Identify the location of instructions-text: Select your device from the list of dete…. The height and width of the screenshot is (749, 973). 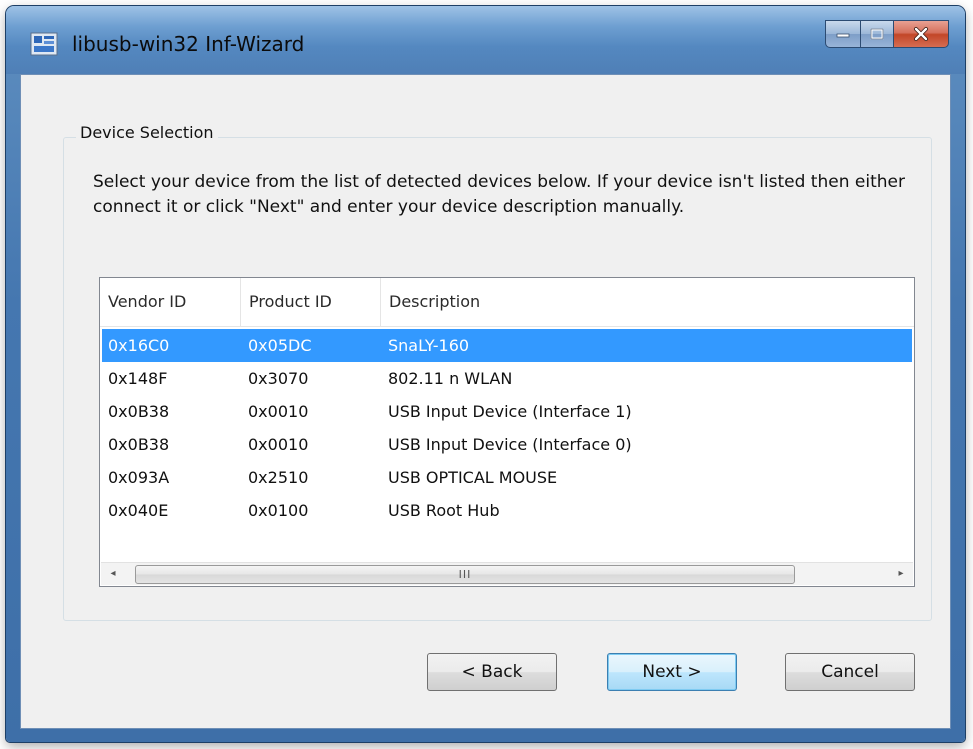
(499, 194).